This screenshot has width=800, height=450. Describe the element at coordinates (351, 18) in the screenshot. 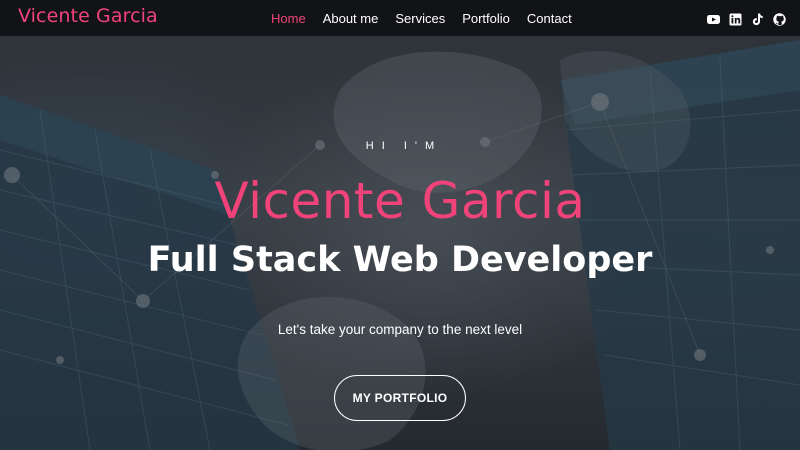

I see `nav-item-about-me: About me` at that location.